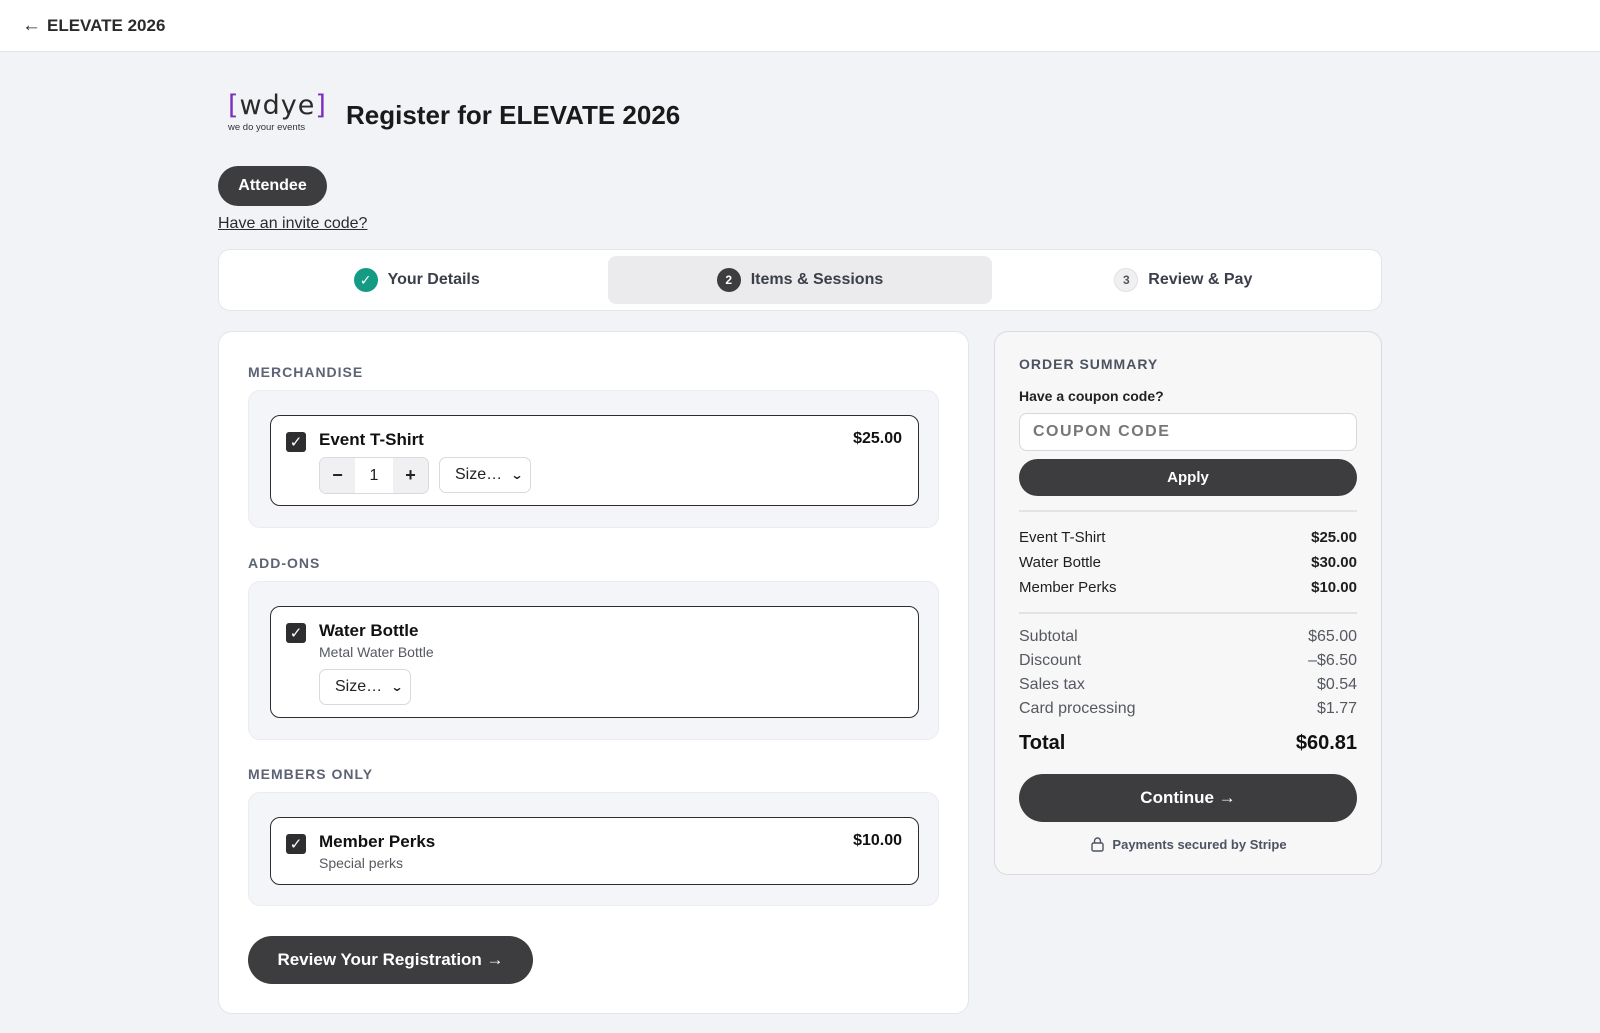 The width and height of the screenshot is (1600, 1033). I want to click on quantity-stepper: − 1 +, so click(374, 475).